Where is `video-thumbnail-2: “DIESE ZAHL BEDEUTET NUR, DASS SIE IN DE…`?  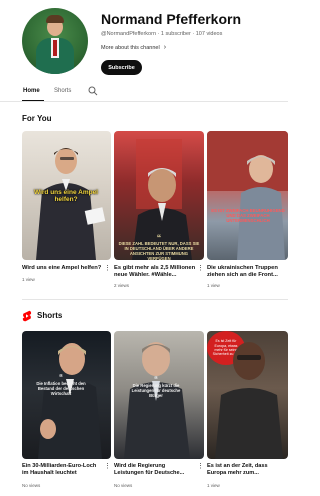
video-thumbnail-2: “DIESE ZAHL BEDEUTET NUR, DASS SIE IN DE… is located at coordinates (159, 195).